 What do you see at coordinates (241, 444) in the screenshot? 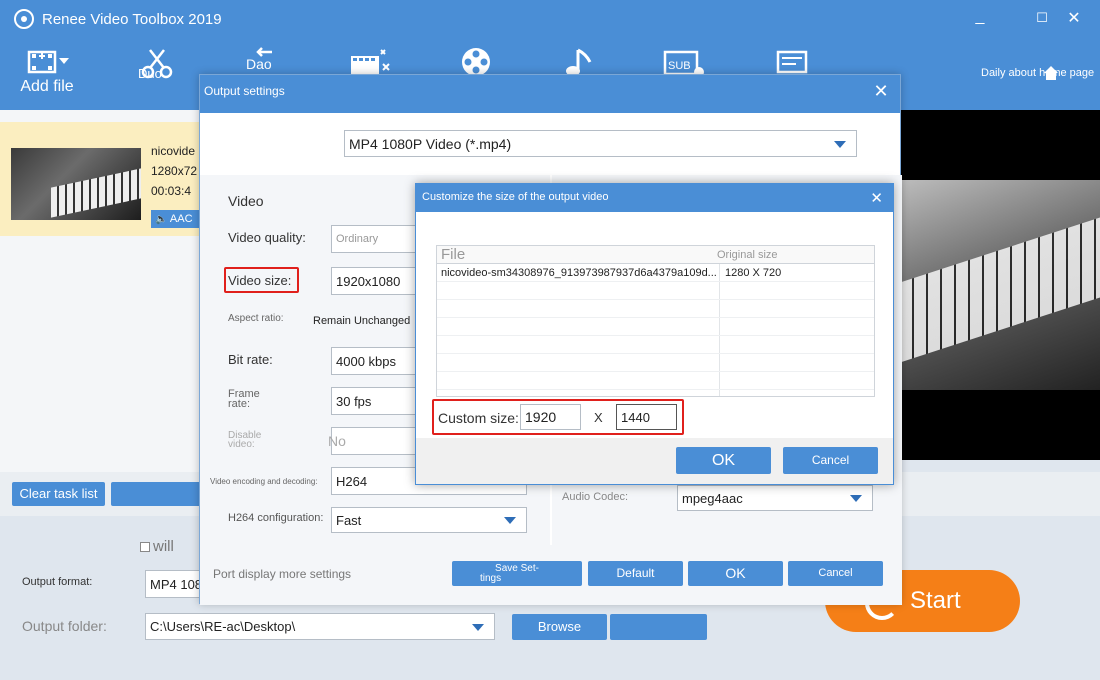
I see `disable-video-label-line2: video:` at bounding box center [241, 444].